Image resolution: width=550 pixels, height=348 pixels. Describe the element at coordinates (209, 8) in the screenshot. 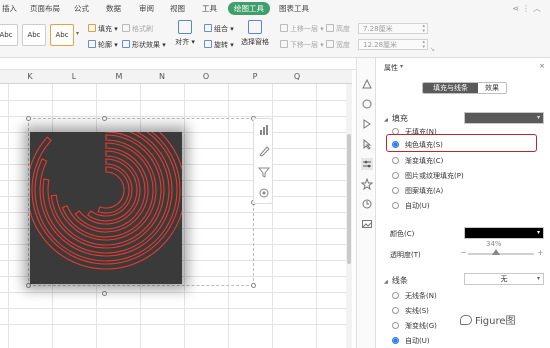

I see `tab-tools: 工具` at that location.